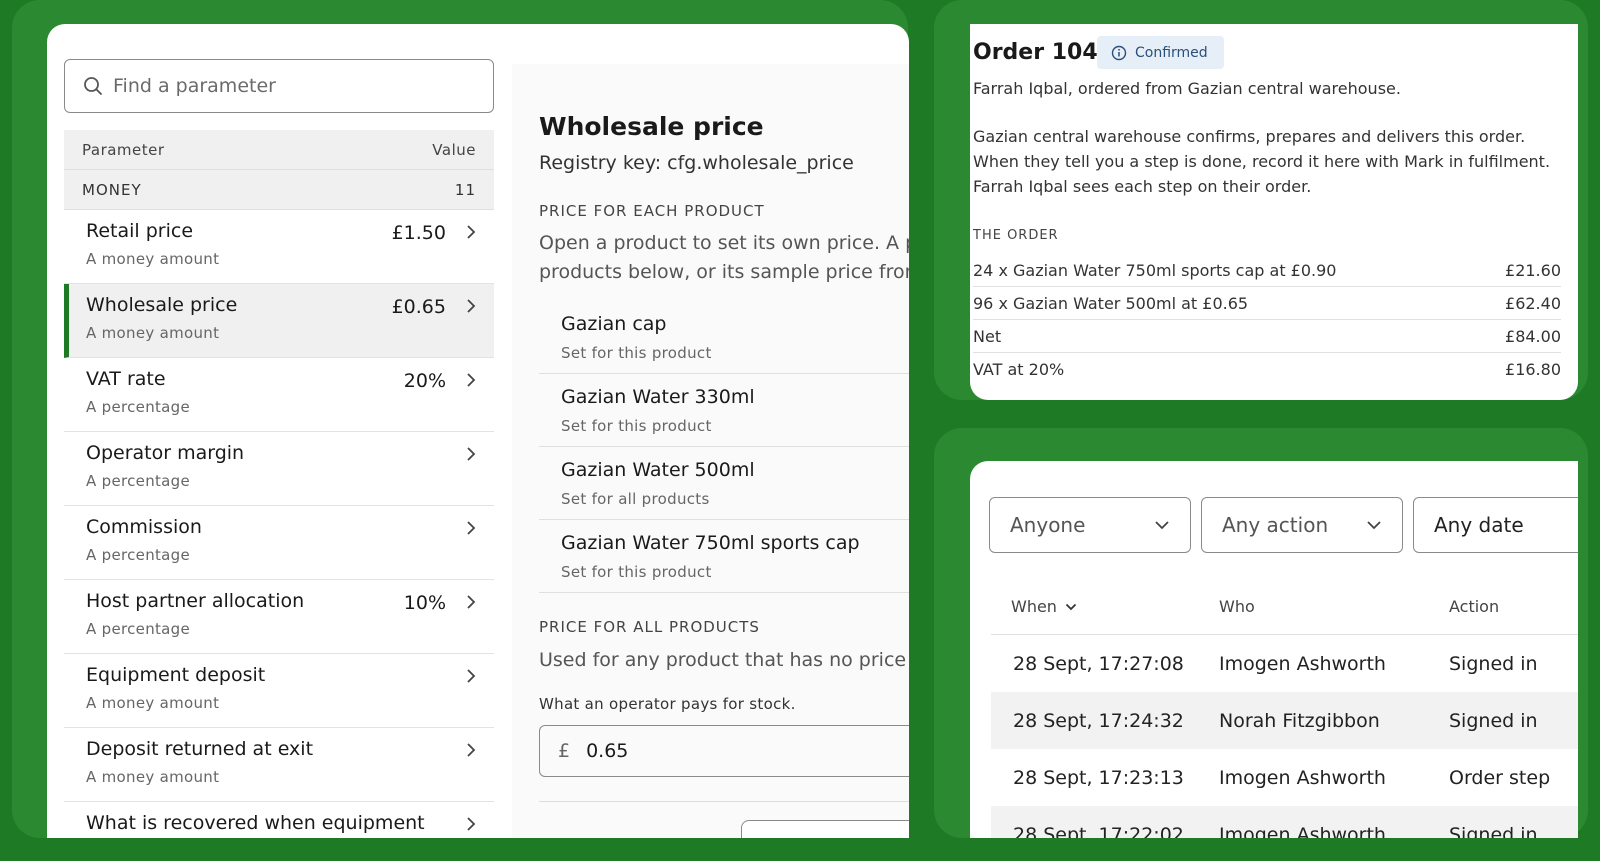  I want to click on log-when: 28 Sept, 17:27:08, so click(1098, 663).